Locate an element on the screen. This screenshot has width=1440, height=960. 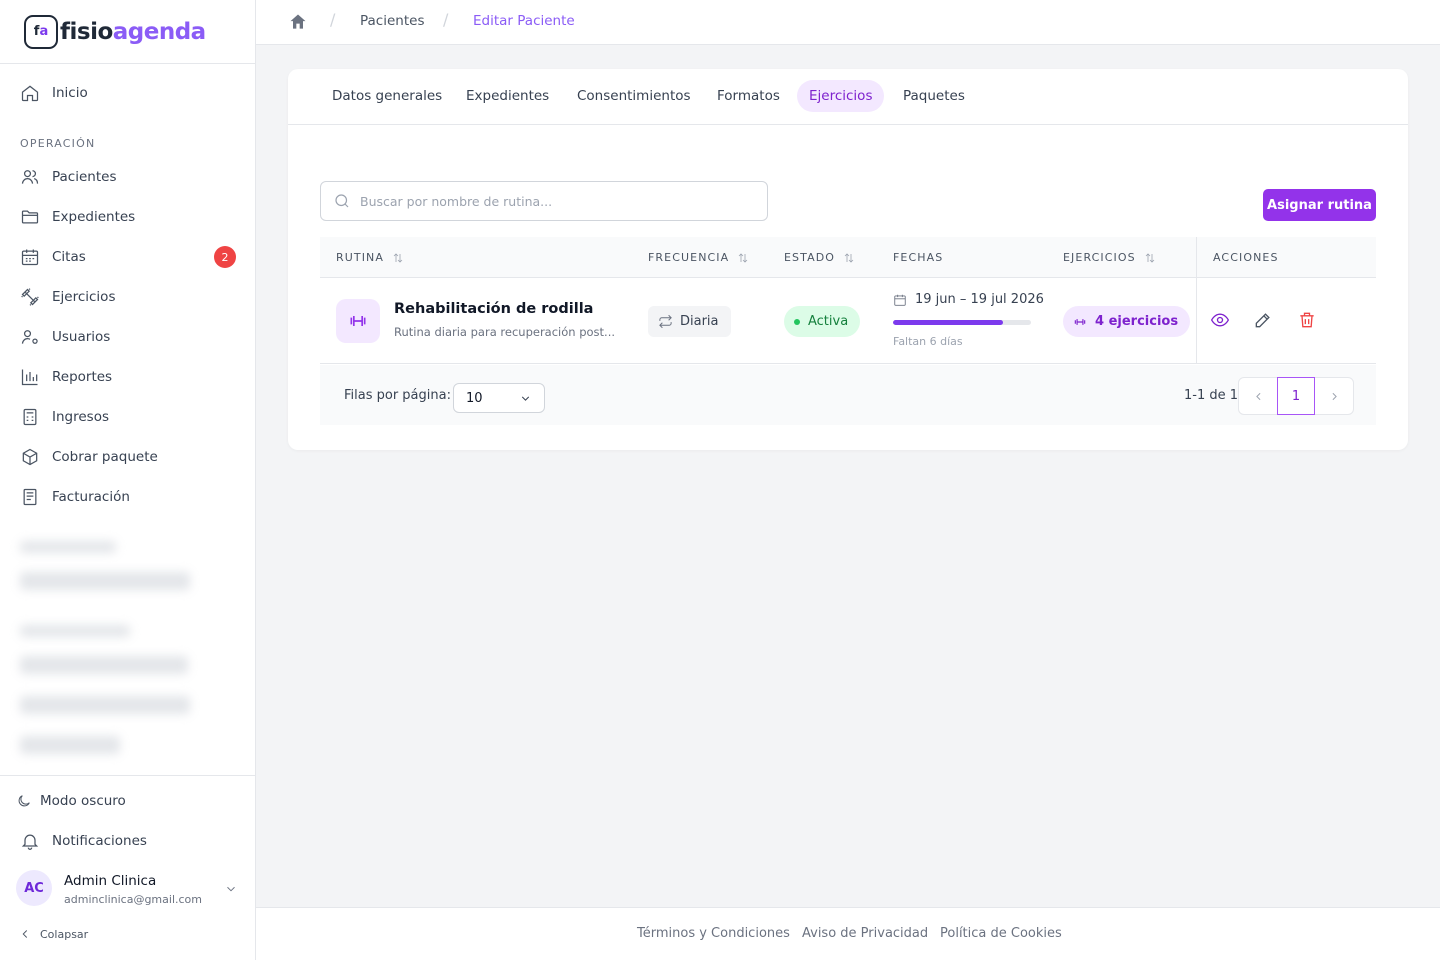
search-icon is located at coordinates (342, 201).